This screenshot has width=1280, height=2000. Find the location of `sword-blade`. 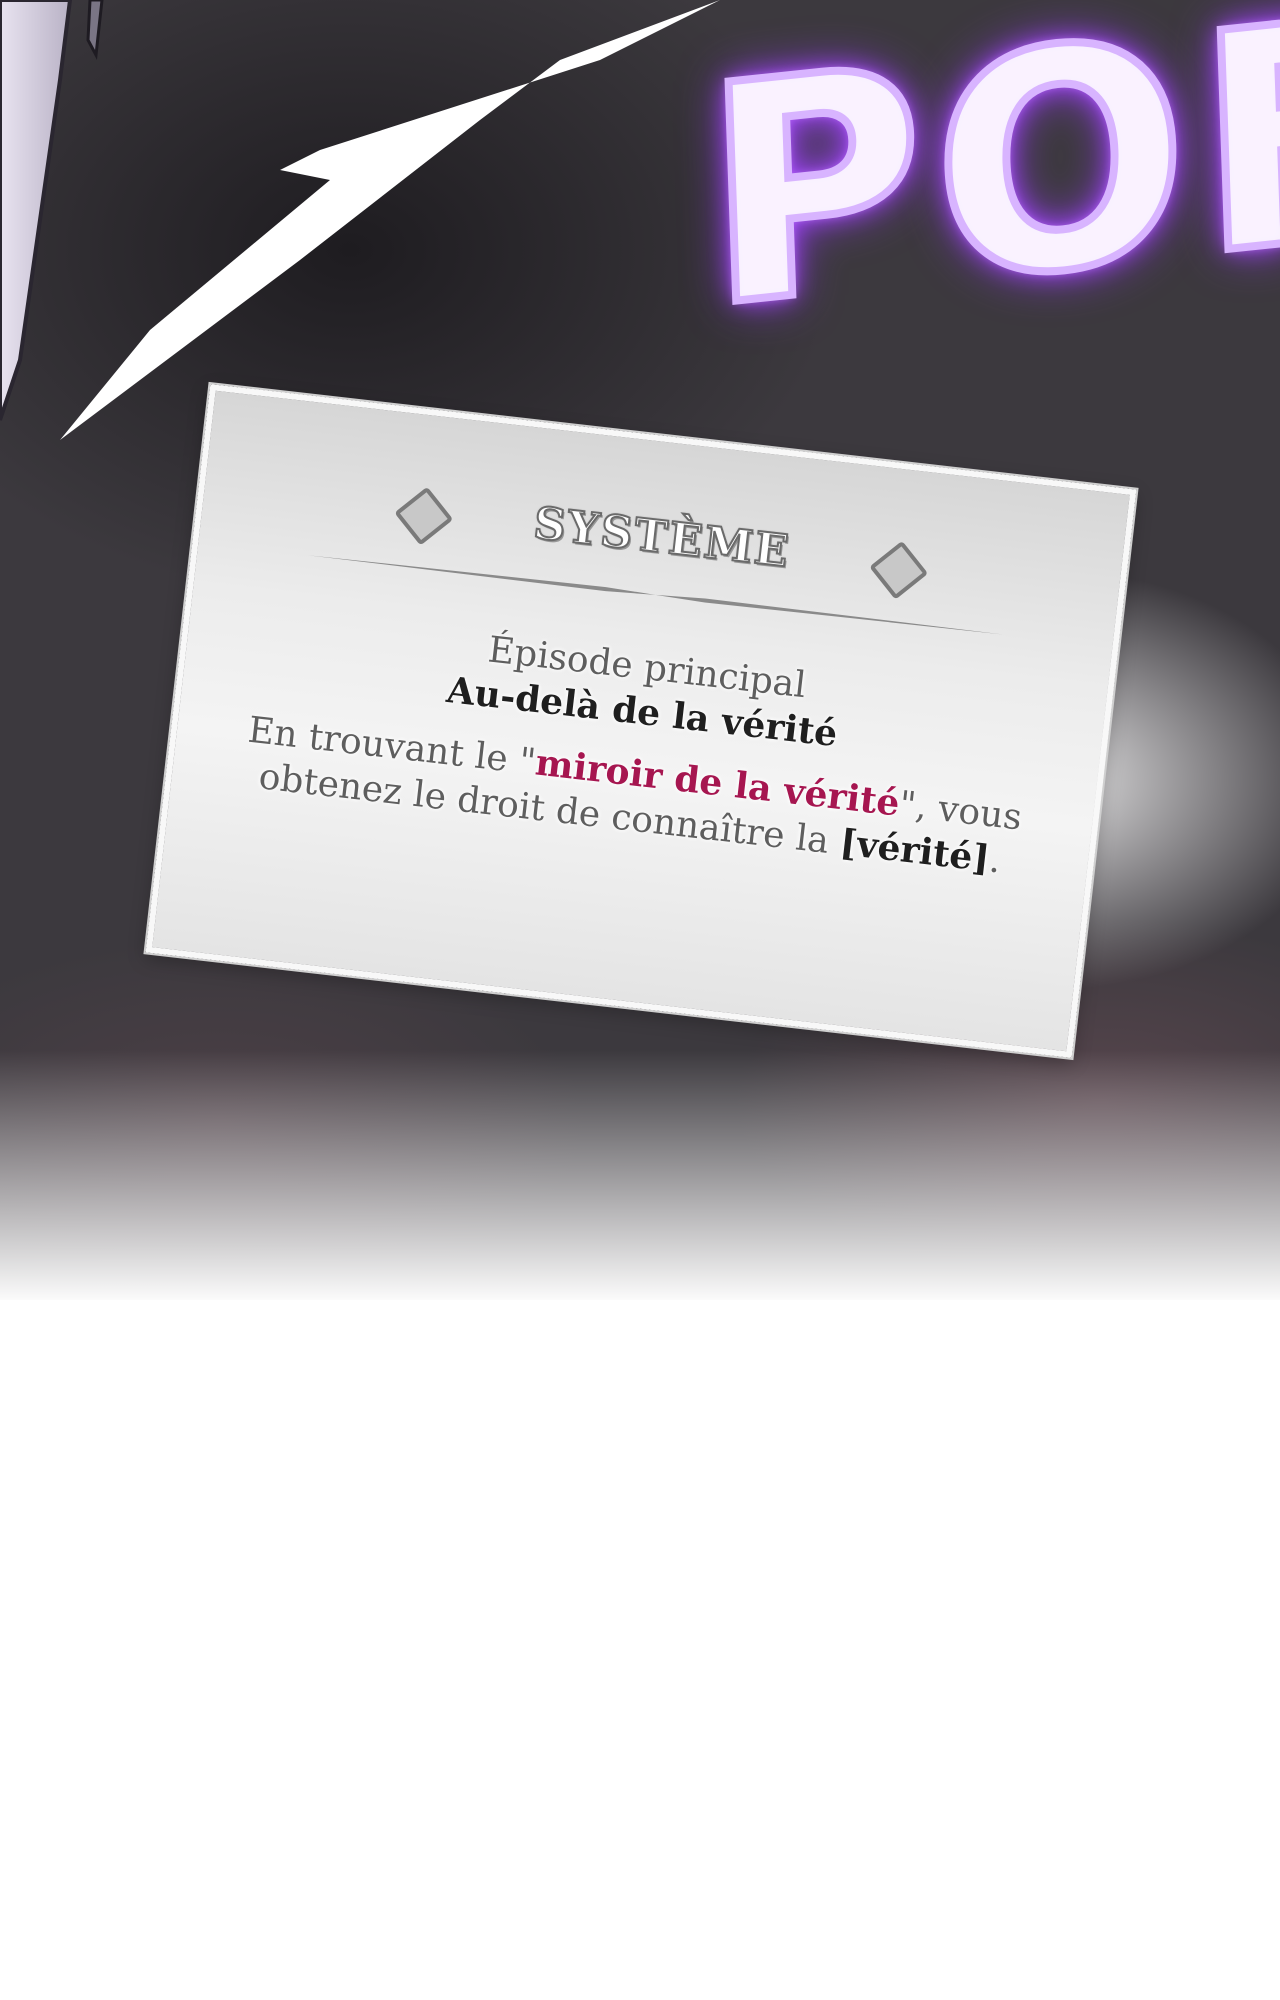

sword-blade is located at coordinates (36, 210).